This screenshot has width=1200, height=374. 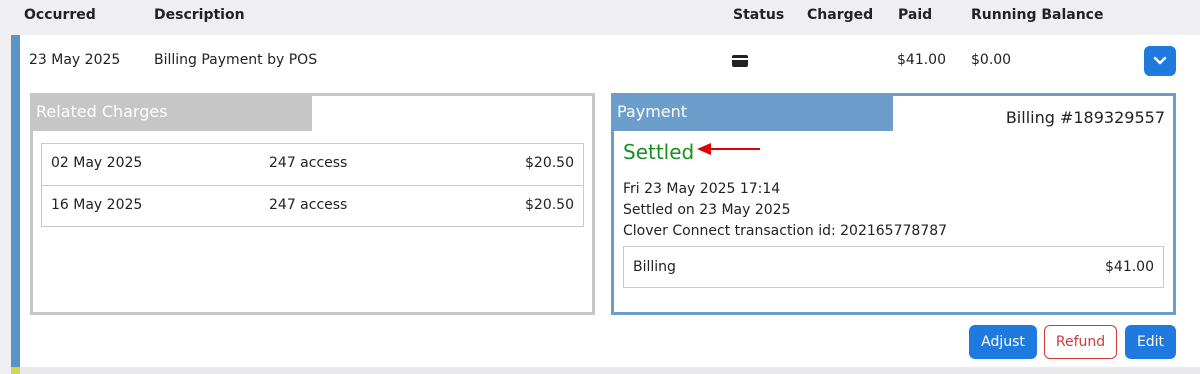 I want to click on arrow-left-icon, so click(x=728, y=149).